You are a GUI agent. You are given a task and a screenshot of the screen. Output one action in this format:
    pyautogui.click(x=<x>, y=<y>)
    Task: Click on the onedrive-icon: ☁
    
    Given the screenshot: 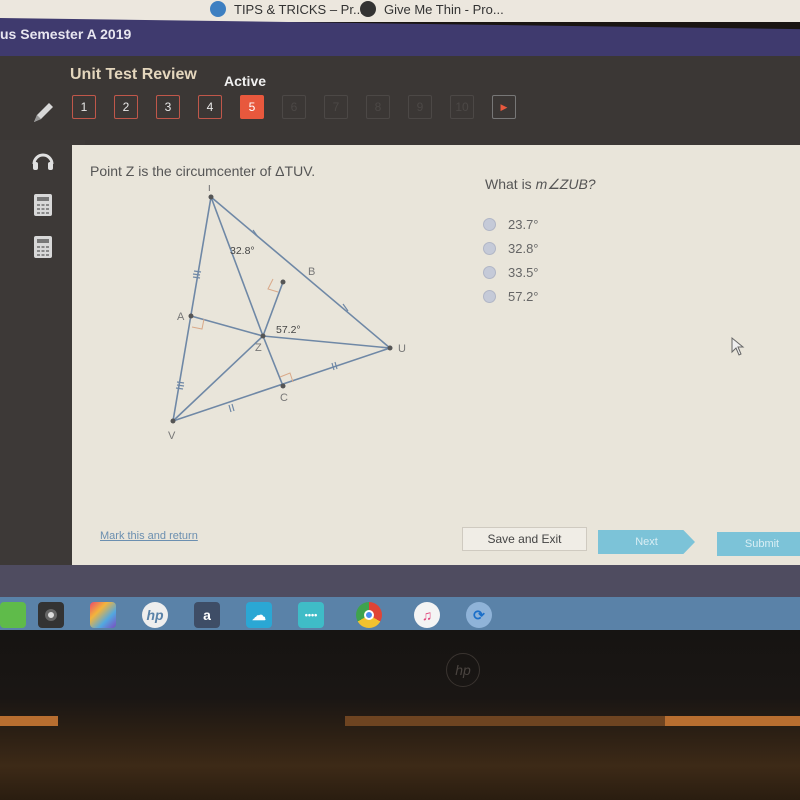 What is the action you would take?
    pyautogui.click(x=259, y=615)
    